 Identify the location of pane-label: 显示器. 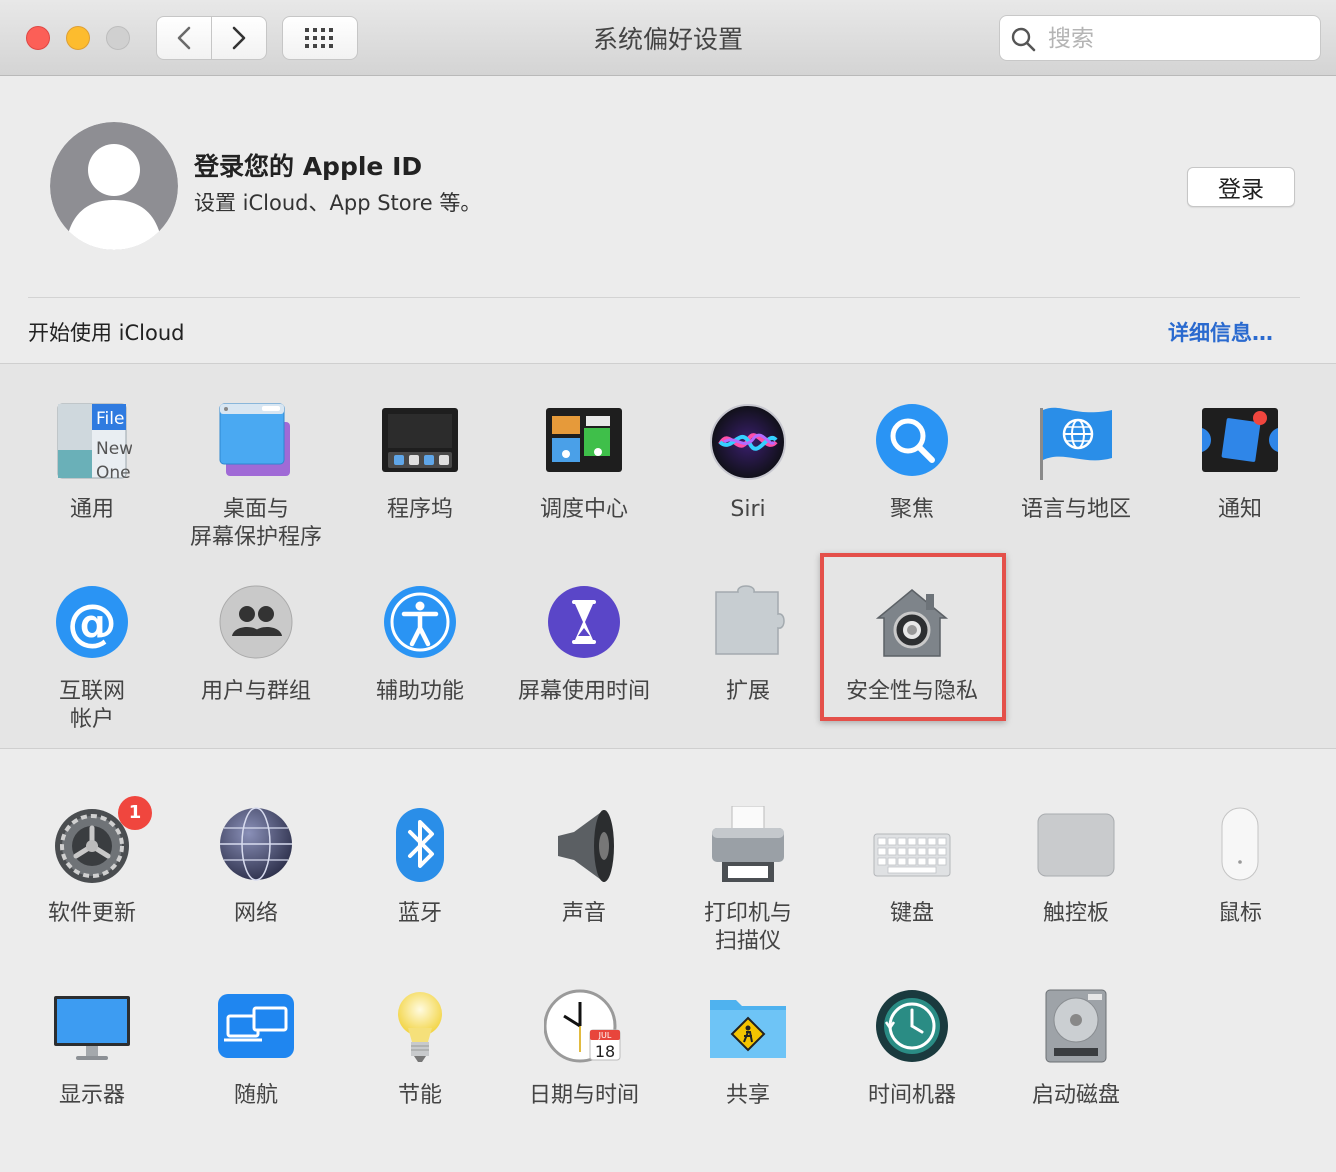
(91, 1095).